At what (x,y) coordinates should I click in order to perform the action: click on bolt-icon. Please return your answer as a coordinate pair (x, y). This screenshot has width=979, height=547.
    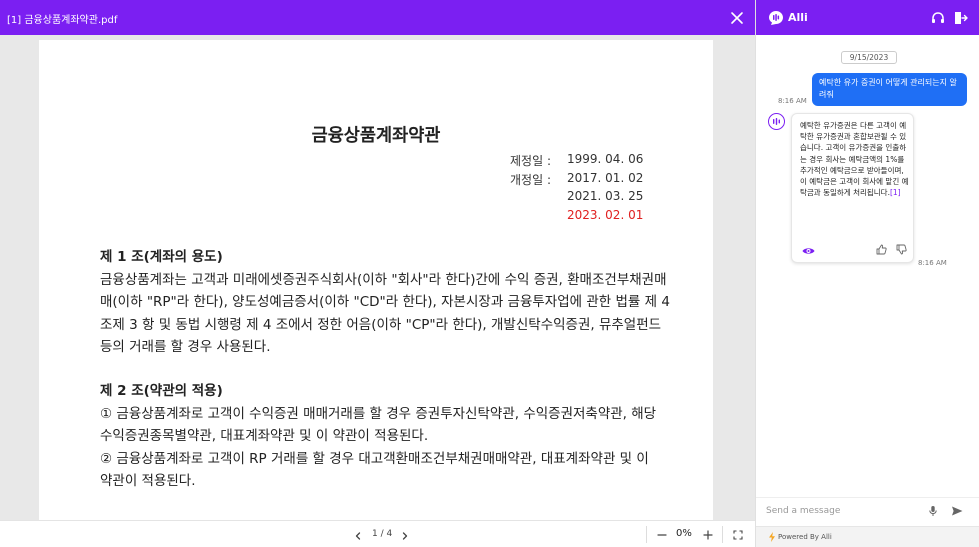
    Looking at the image, I should click on (772, 537).